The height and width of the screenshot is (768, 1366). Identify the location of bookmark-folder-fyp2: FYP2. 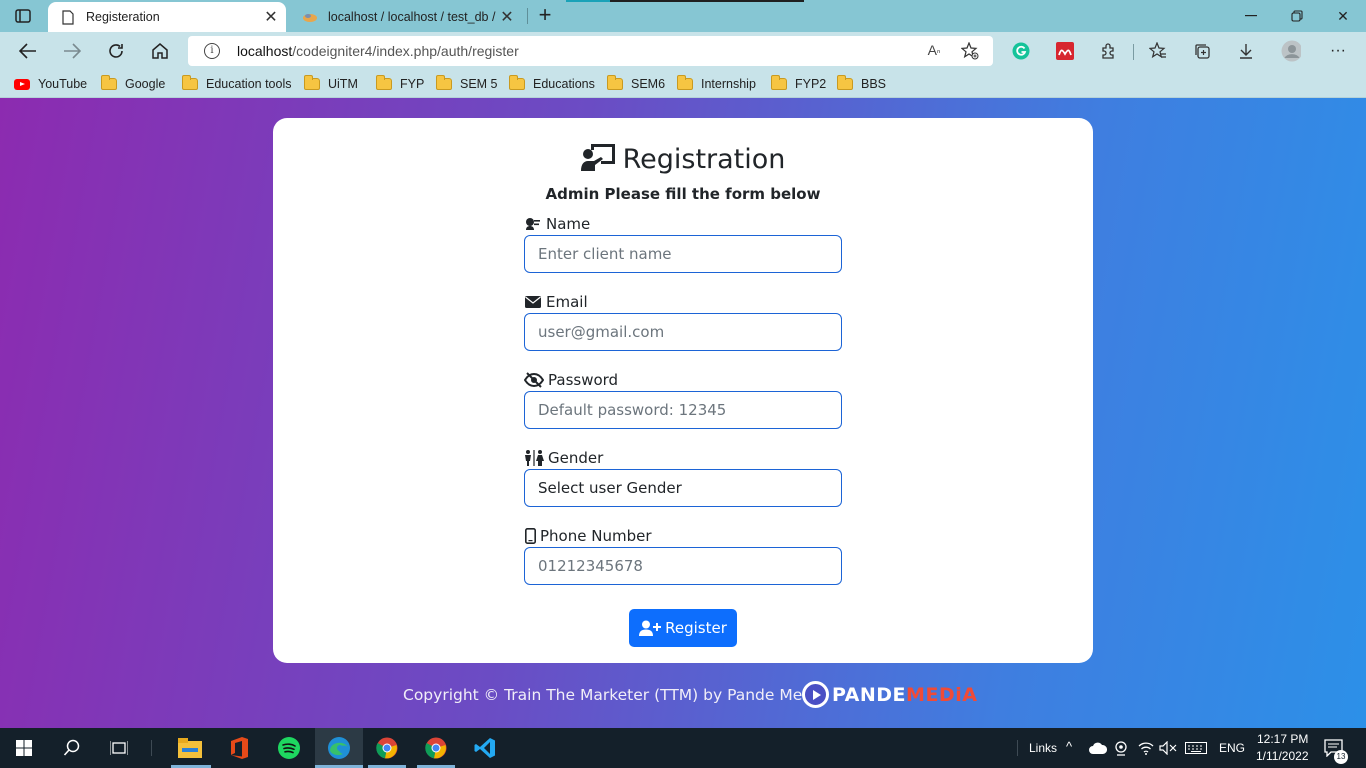
(798, 83).